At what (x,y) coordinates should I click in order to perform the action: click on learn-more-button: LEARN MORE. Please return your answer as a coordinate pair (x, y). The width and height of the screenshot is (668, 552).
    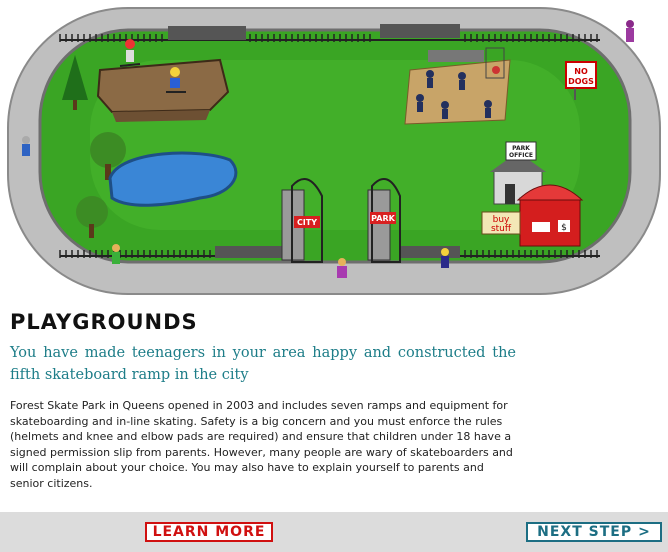
    Looking at the image, I should click on (209, 532).